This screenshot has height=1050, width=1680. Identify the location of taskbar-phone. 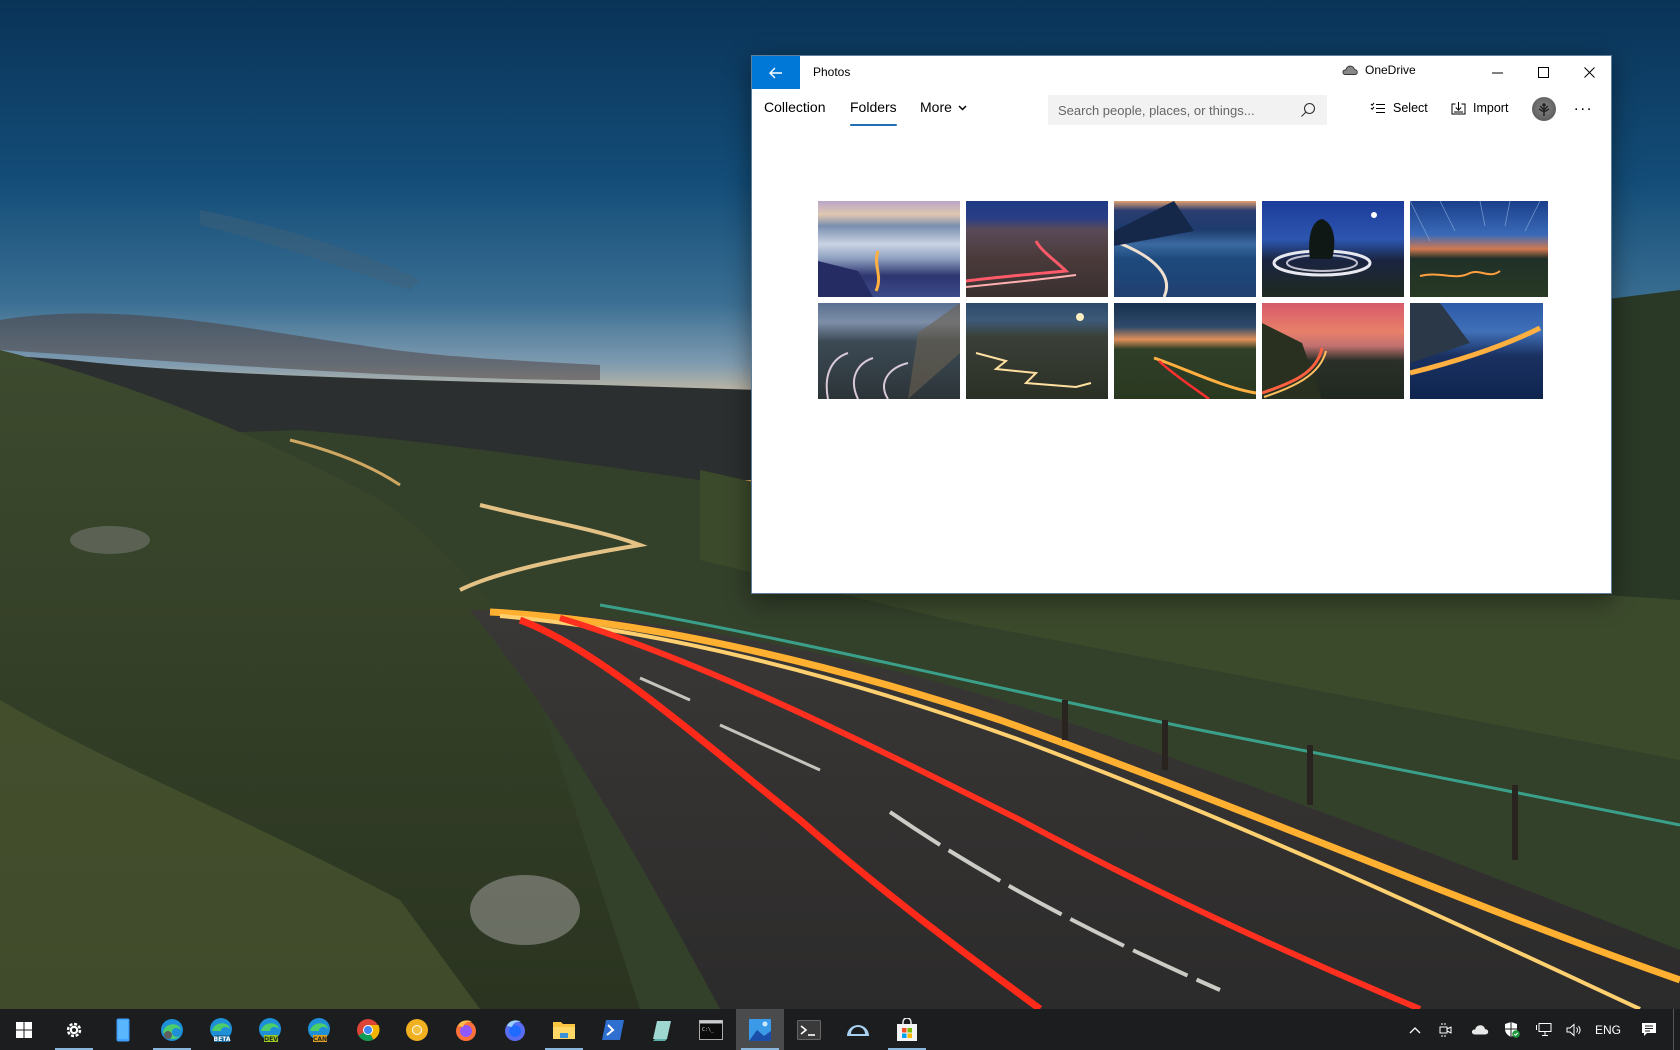
(123, 1029).